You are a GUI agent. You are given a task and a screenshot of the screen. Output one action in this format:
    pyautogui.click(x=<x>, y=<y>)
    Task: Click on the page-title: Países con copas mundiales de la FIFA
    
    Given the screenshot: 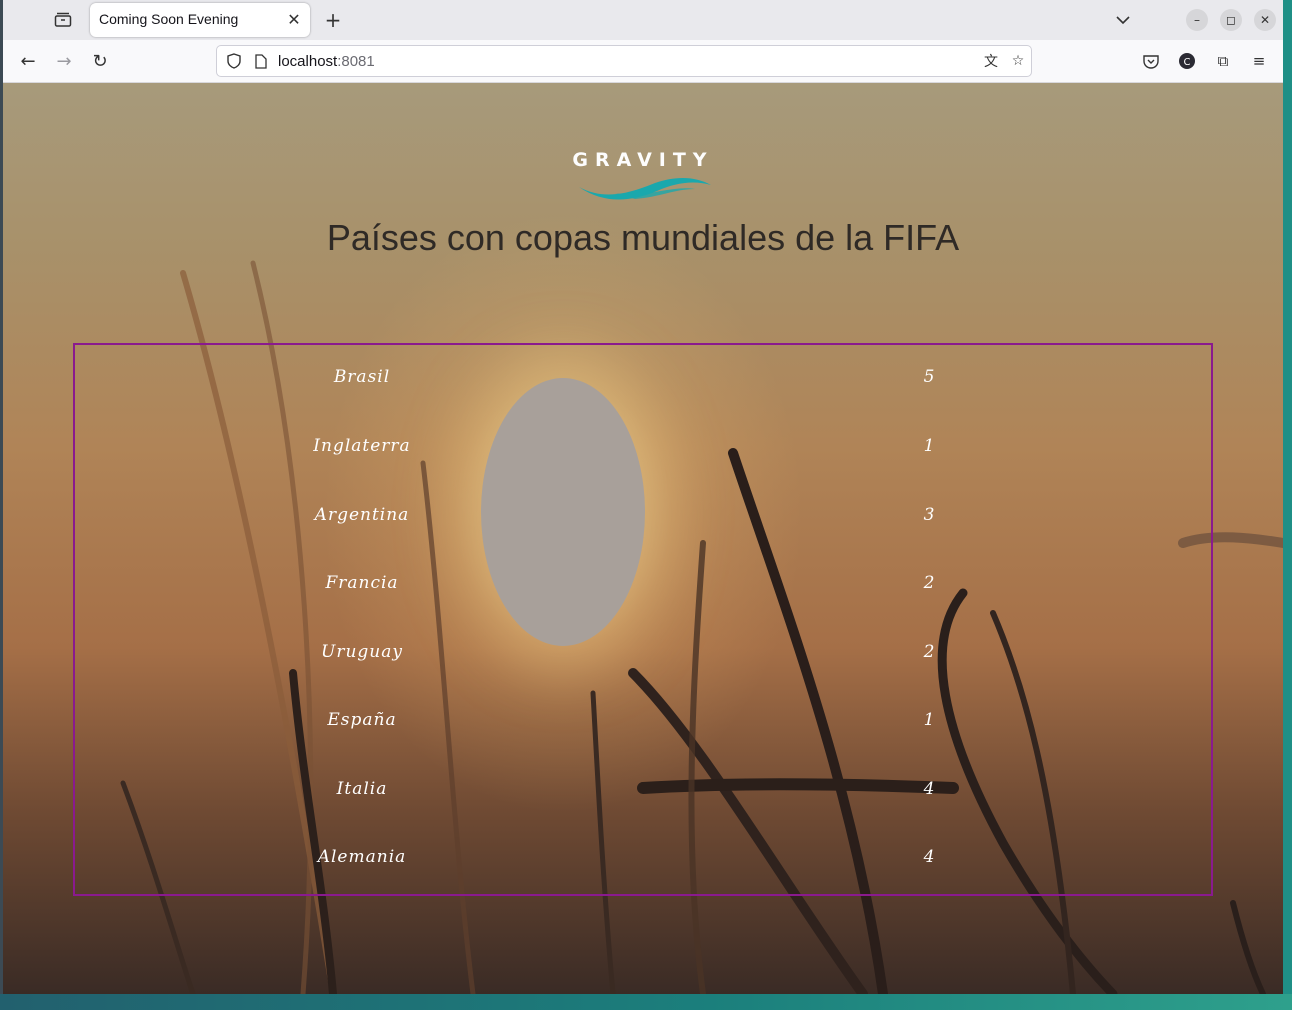 What is the action you would take?
    pyautogui.click(x=643, y=237)
    